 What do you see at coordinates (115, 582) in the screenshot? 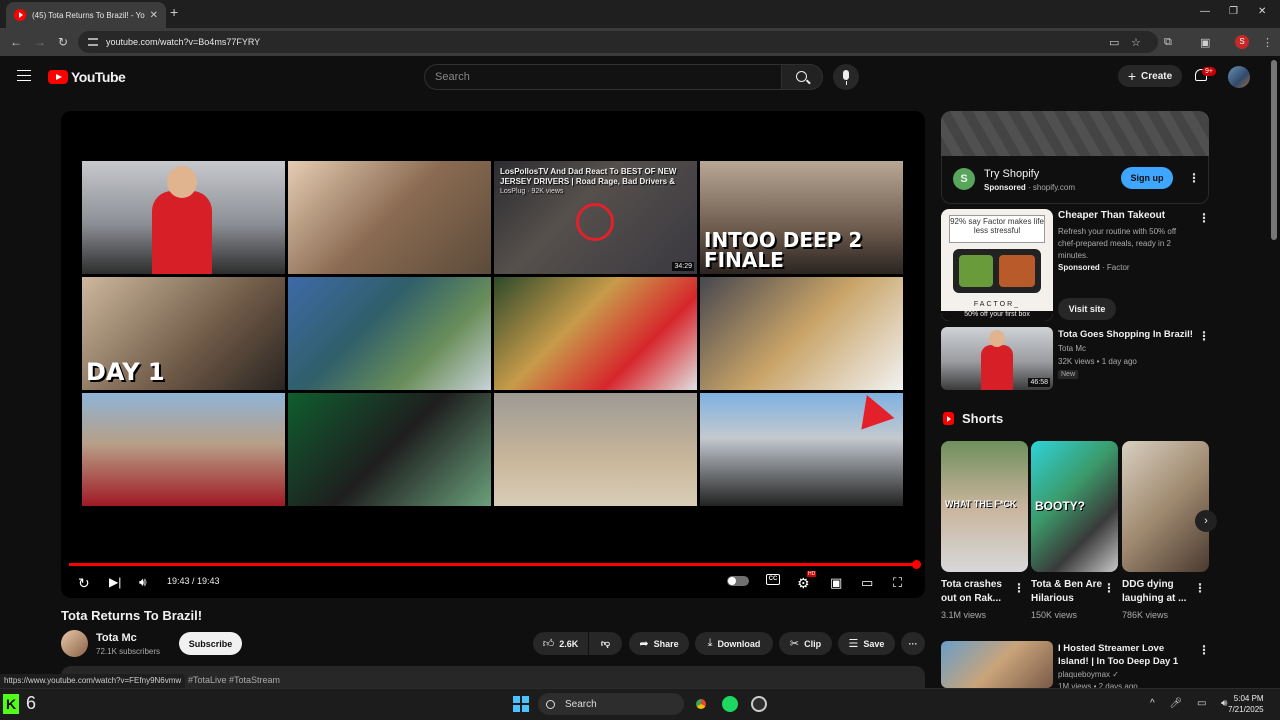
I see `next-video-icon: ▶|` at bounding box center [115, 582].